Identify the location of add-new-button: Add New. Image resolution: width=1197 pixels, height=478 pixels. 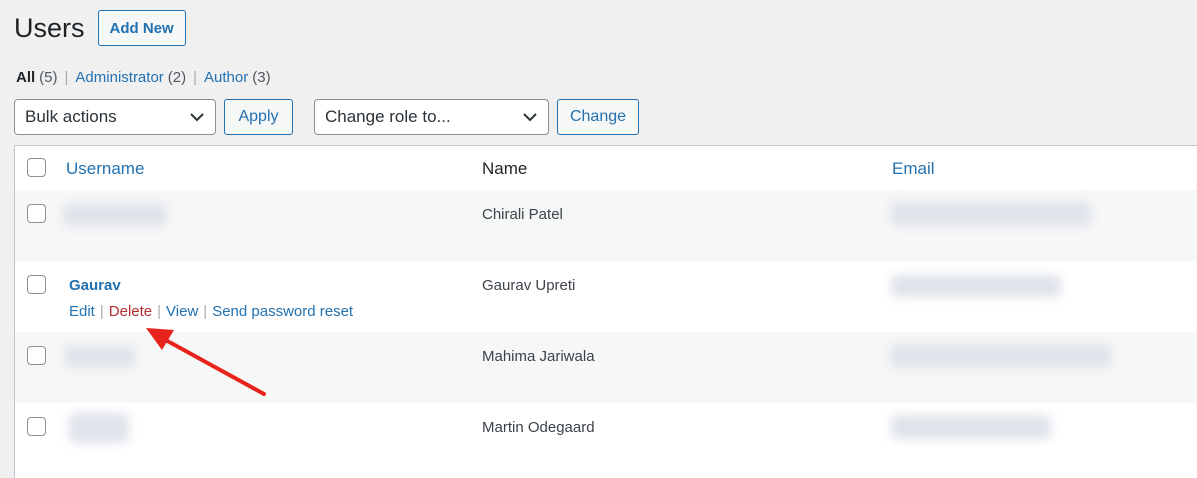
(141, 28).